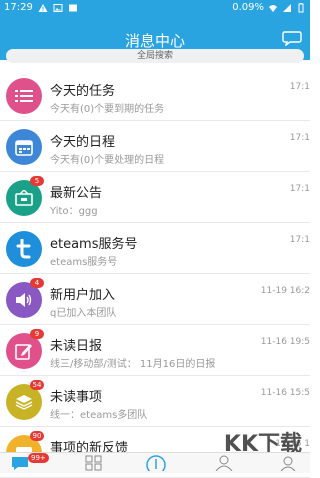 The width and height of the screenshot is (320, 478). I want to click on profile-tab-icon, so click(288, 463).